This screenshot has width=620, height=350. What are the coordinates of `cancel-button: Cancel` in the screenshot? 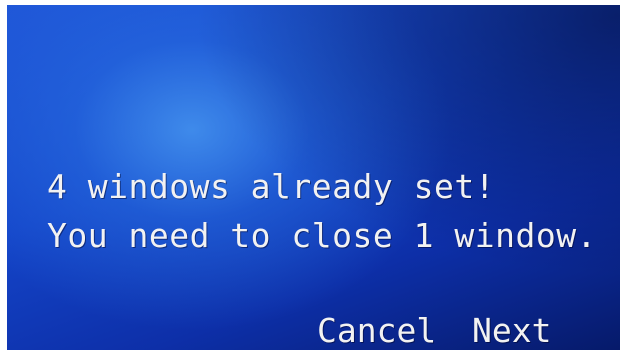 It's located at (376, 330).